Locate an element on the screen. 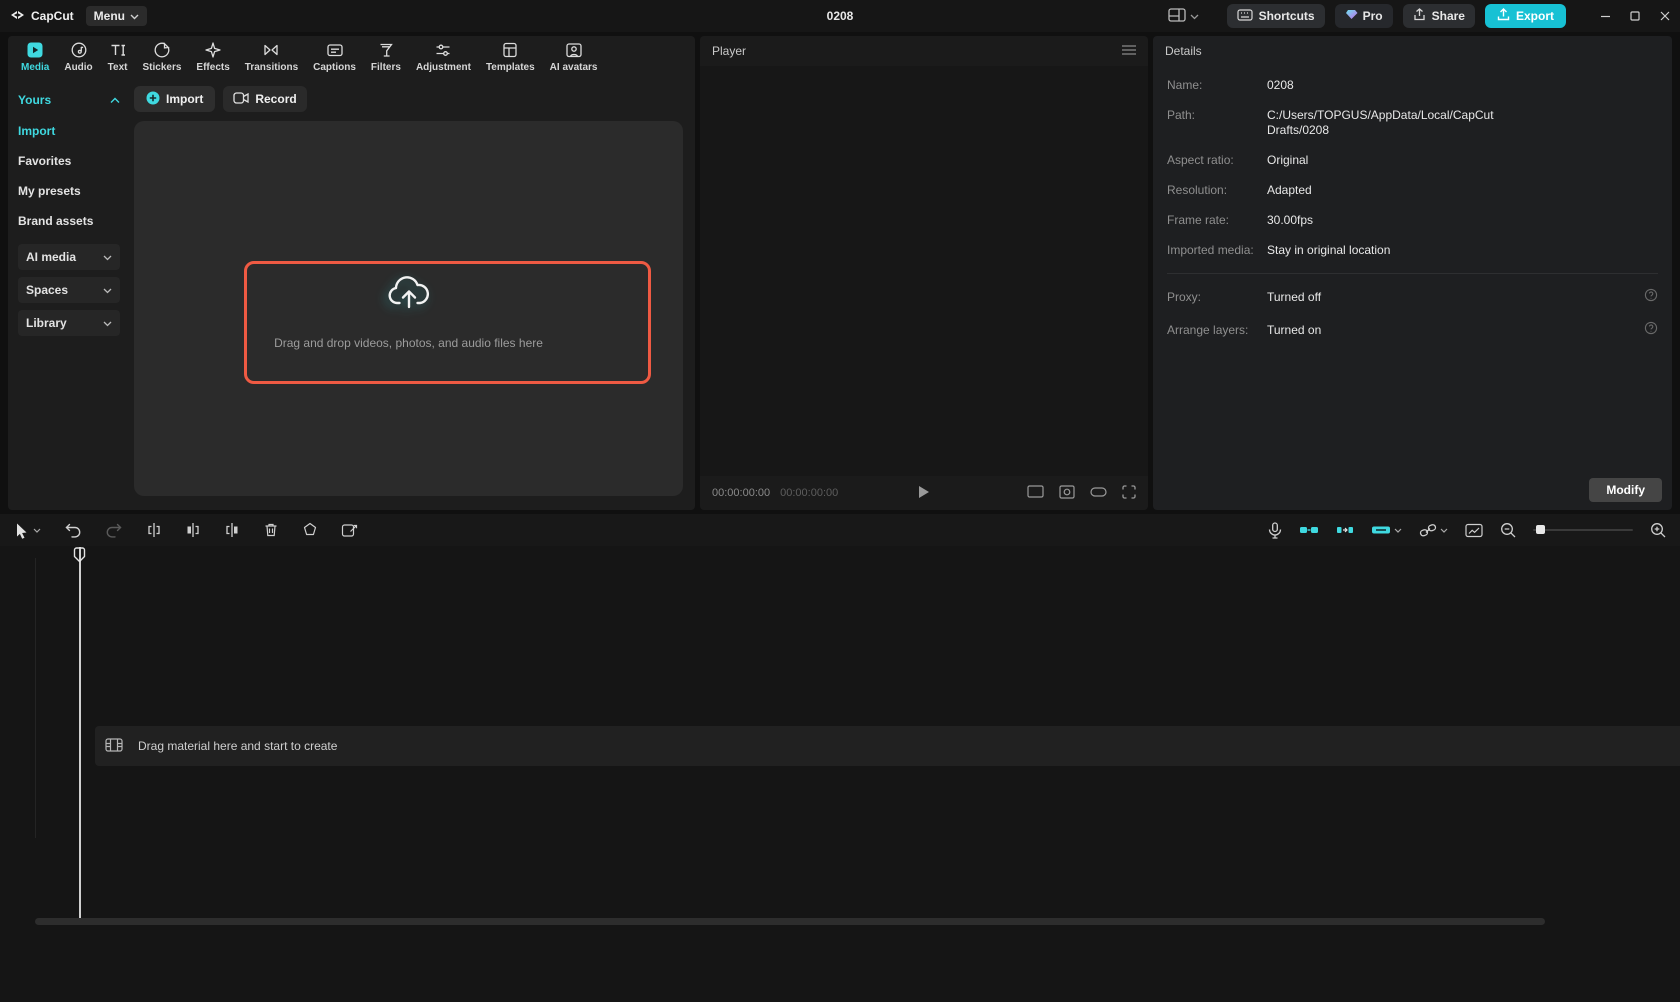 This screenshot has height=1002, width=1680. fit-view-icon is located at coordinates (1067, 493).